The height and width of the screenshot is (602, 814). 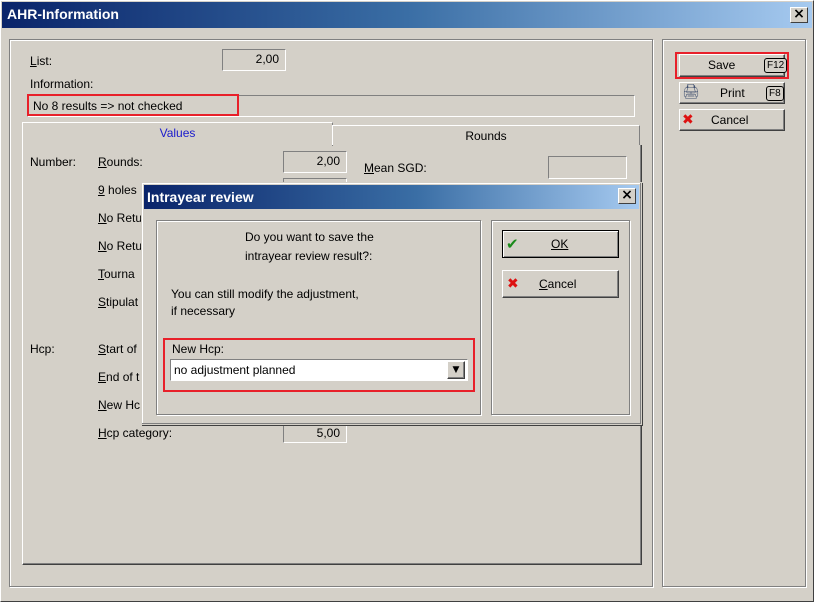 I want to click on mean-sgd-field, so click(x=587, y=167).